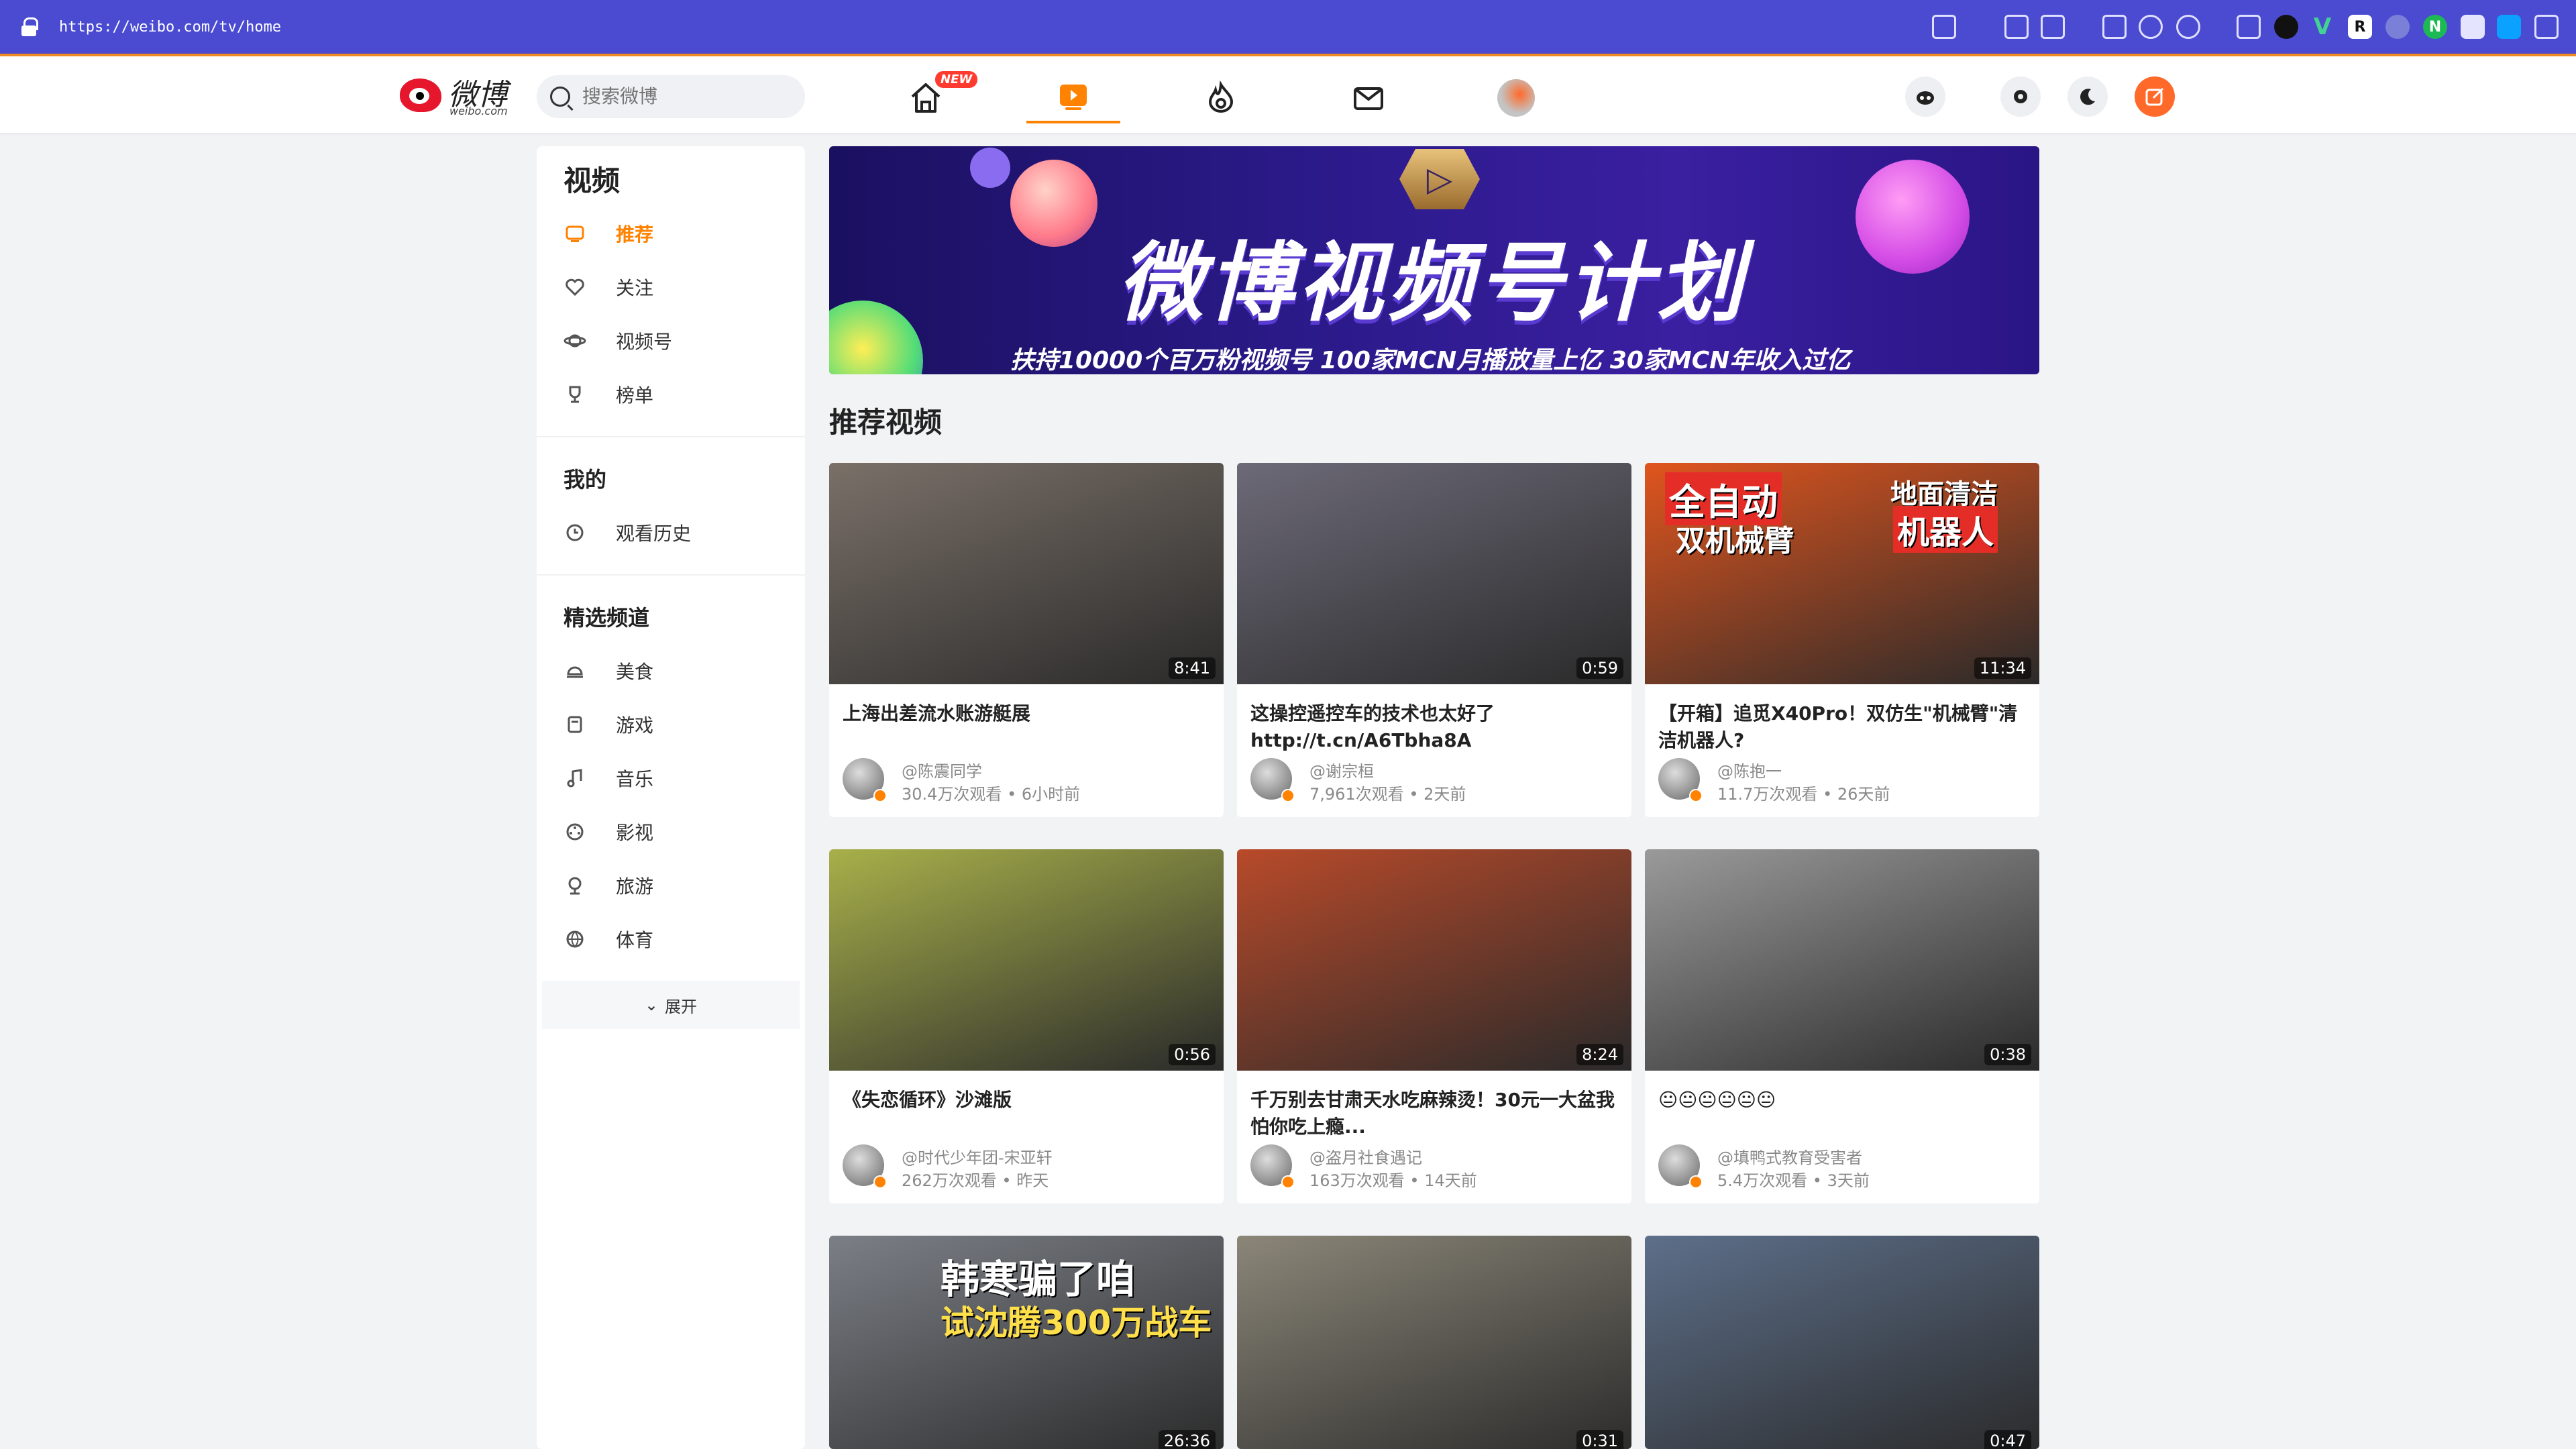  I want to click on sidebar-item-follow: 关注, so click(678, 287).